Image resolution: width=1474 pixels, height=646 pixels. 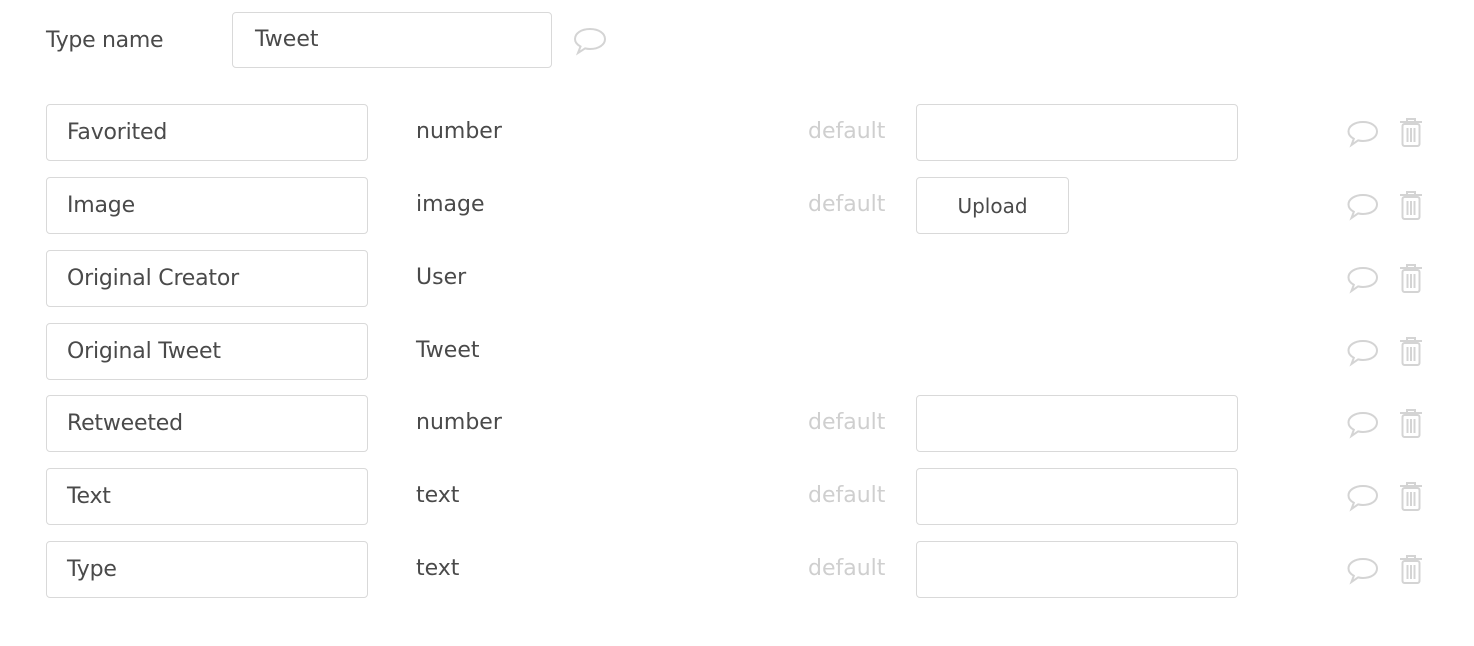 I want to click on field-row: Image image default Upload, so click(x=737, y=205).